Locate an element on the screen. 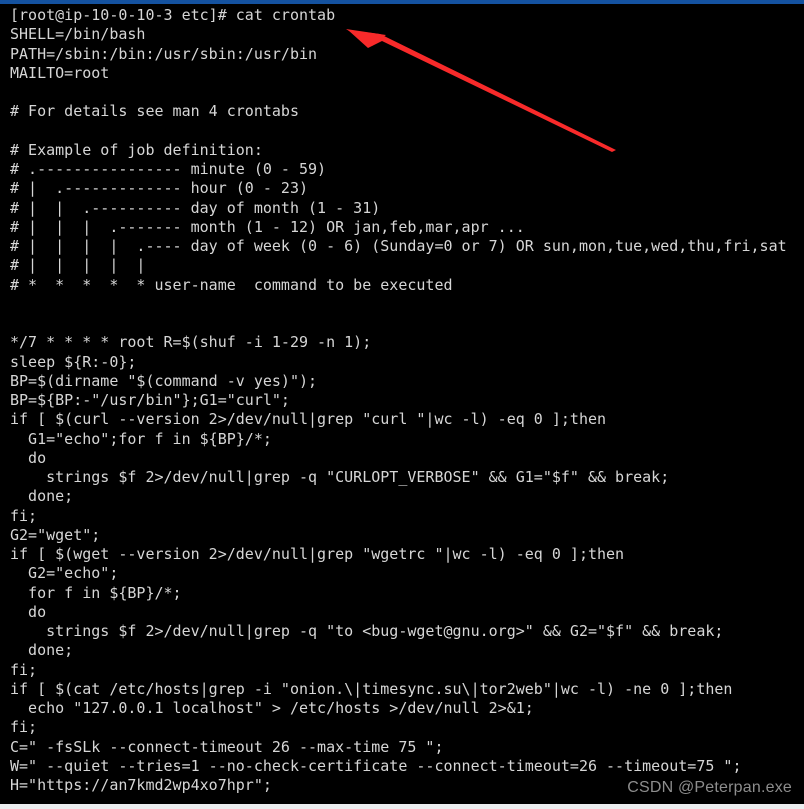  csdn-watermark: CSDN @Peterpan.exe is located at coordinates (709, 787).